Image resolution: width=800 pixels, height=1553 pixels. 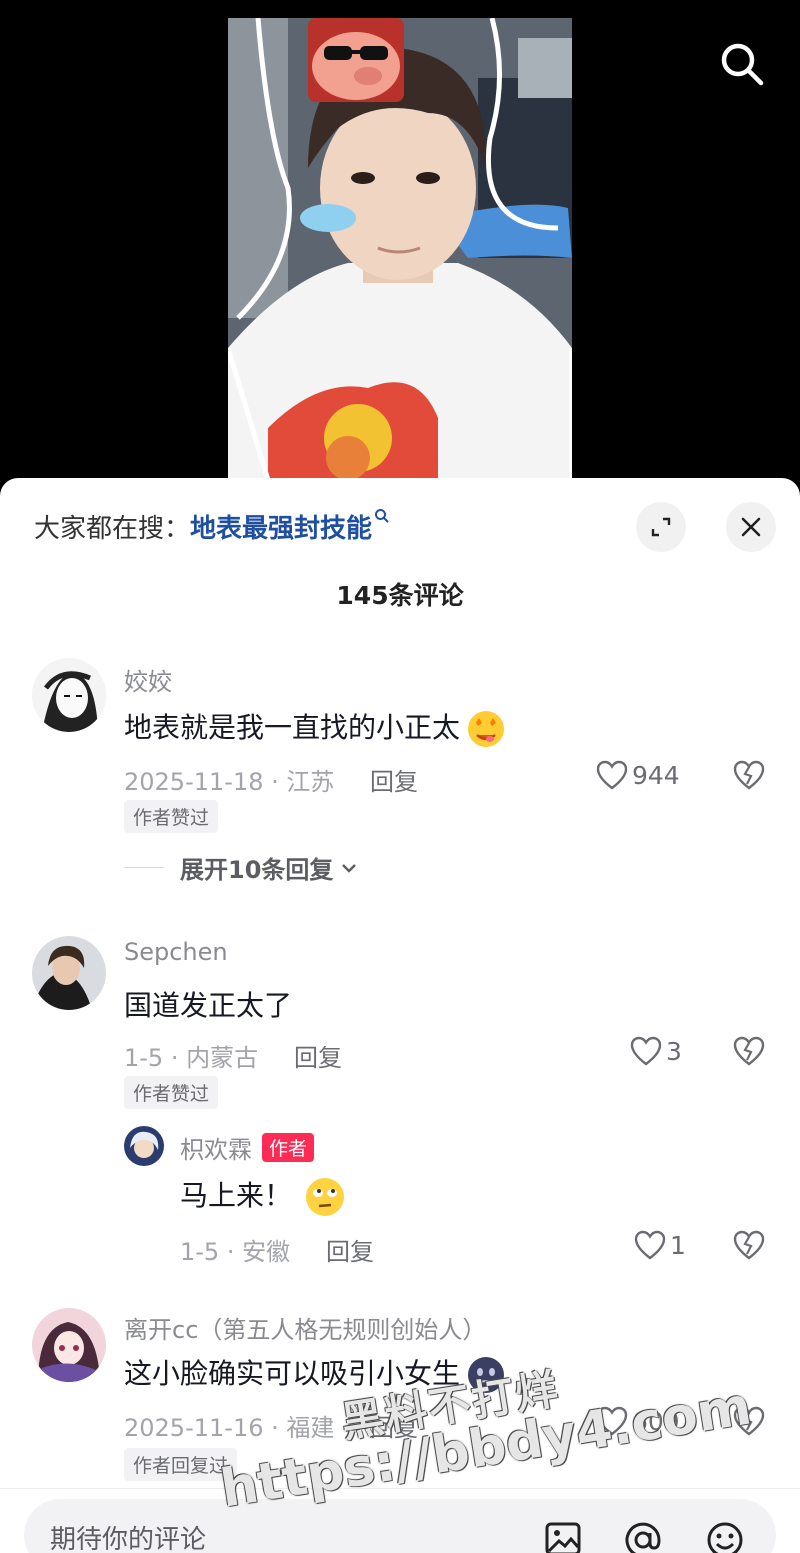 What do you see at coordinates (325, 1197) in the screenshot?
I see `eye-roll-emoji` at bounding box center [325, 1197].